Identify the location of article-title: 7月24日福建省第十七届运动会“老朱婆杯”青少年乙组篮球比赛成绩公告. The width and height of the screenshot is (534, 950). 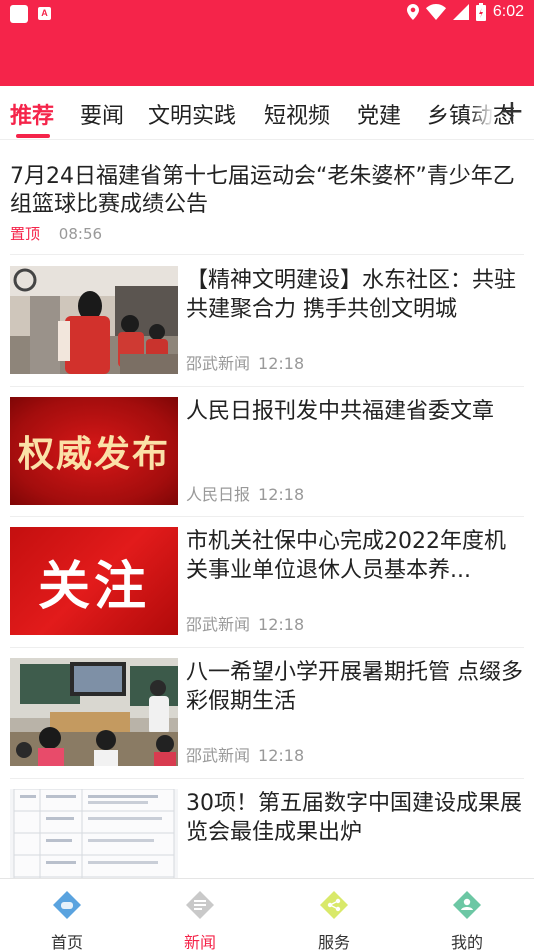
(262, 190).